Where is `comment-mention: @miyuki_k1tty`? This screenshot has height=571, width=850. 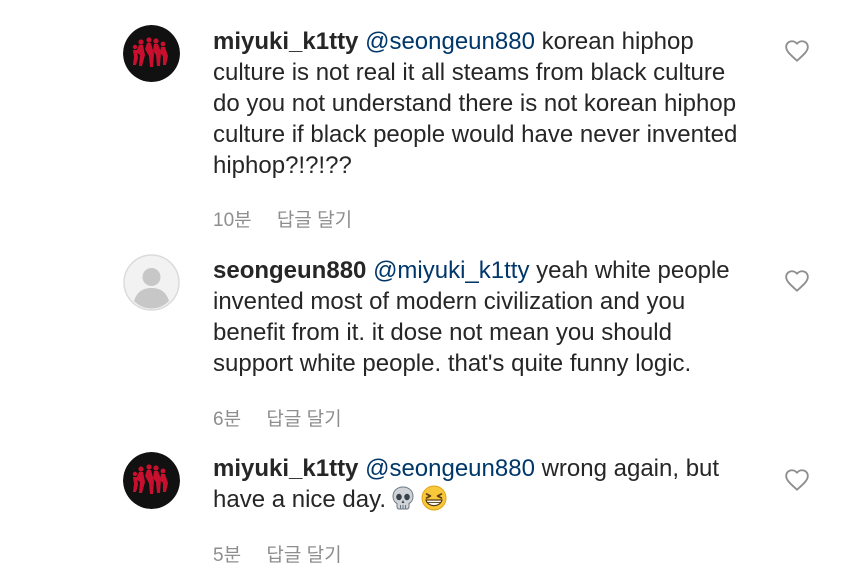 comment-mention: @miyuki_k1tty is located at coordinates (451, 270).